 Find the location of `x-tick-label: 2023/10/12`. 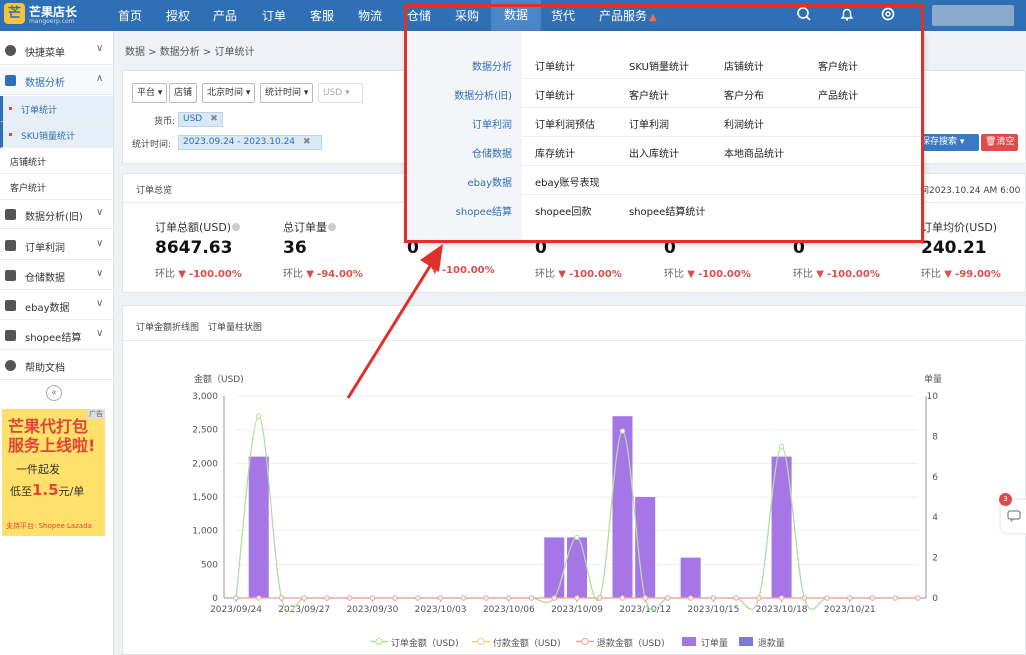

x-tick-label: 2023/10/12 is located at coordinates (645, 610).